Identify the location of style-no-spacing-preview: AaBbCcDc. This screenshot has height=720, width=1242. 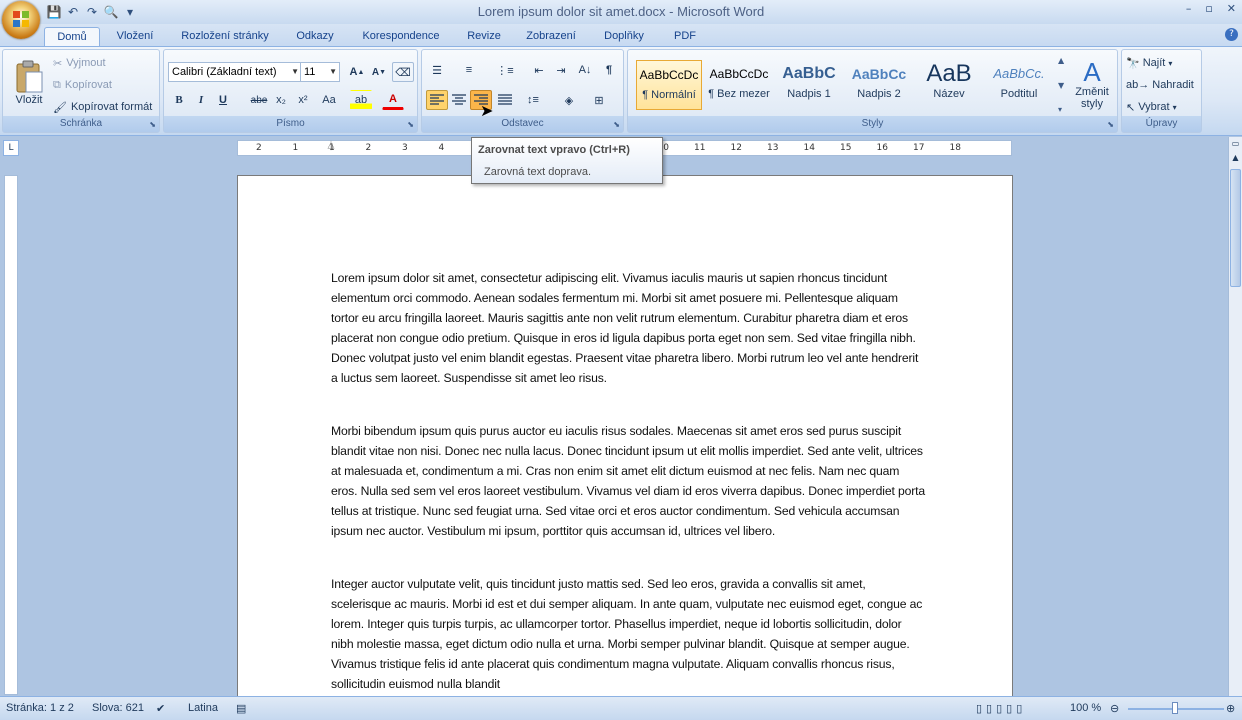
(739, 74).